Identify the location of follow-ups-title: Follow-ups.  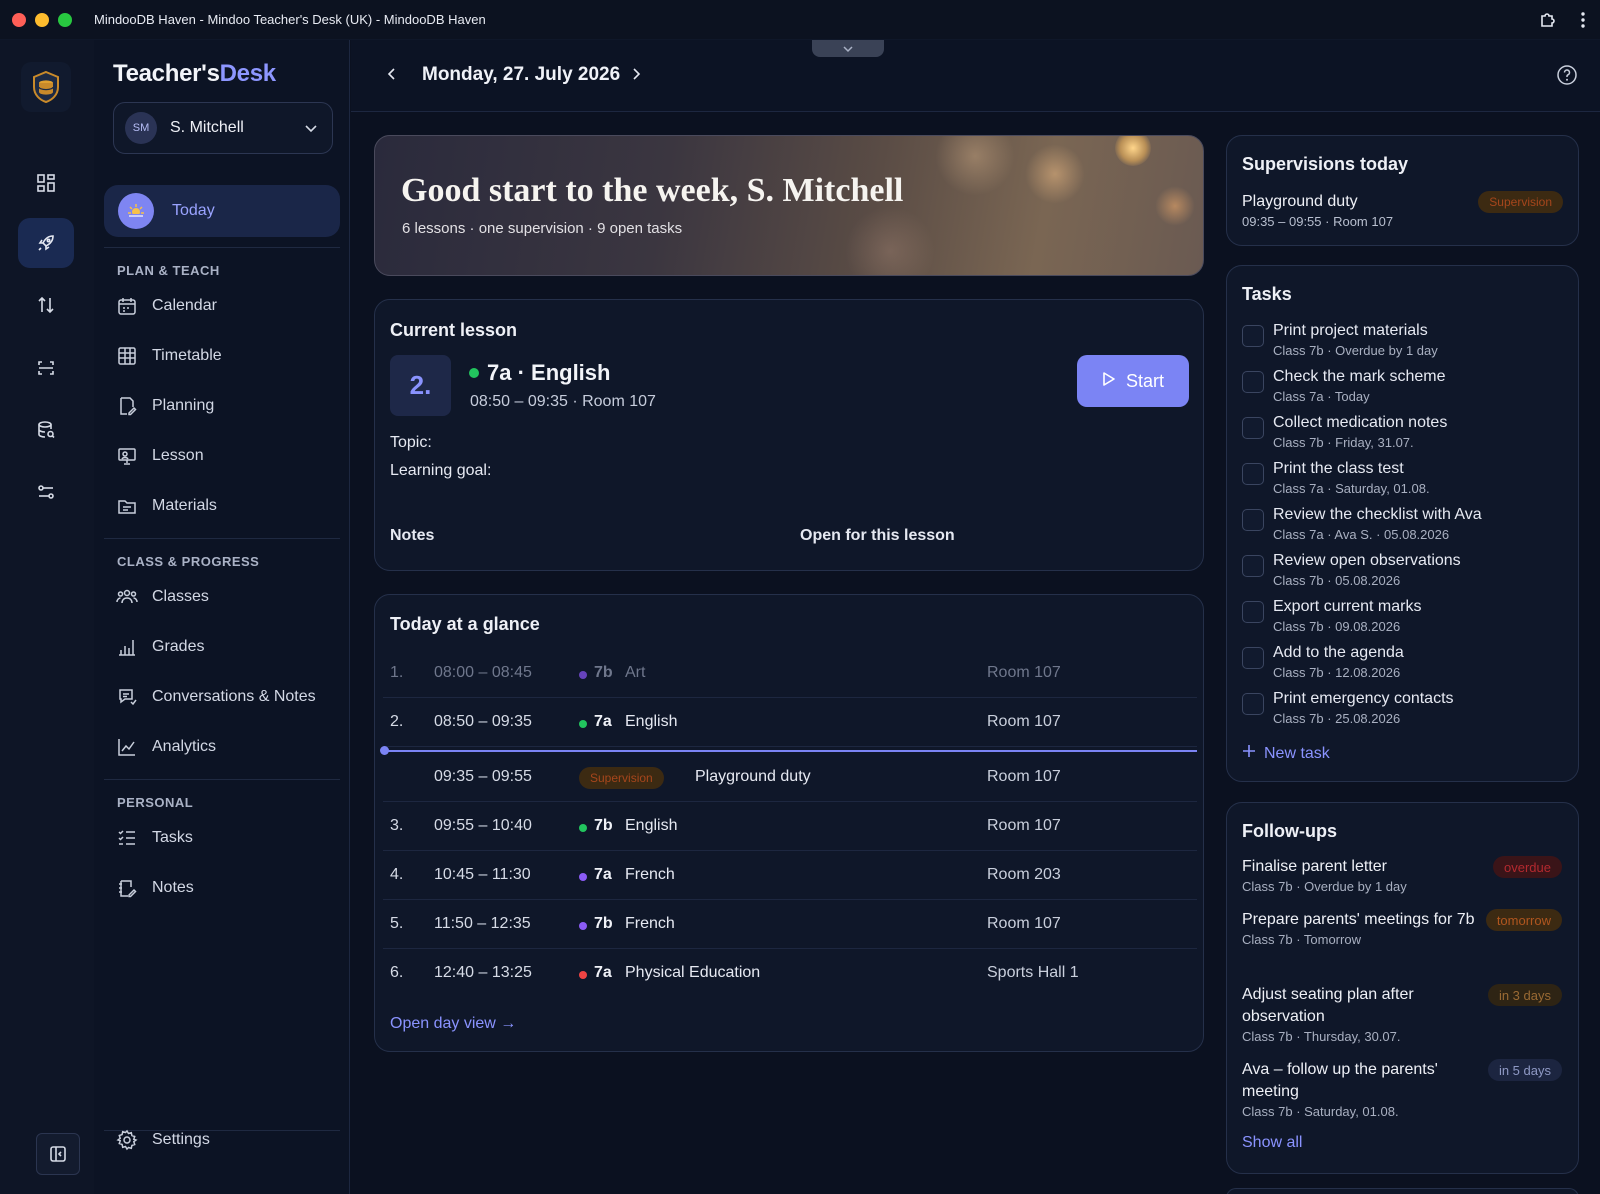
(1289, 831).